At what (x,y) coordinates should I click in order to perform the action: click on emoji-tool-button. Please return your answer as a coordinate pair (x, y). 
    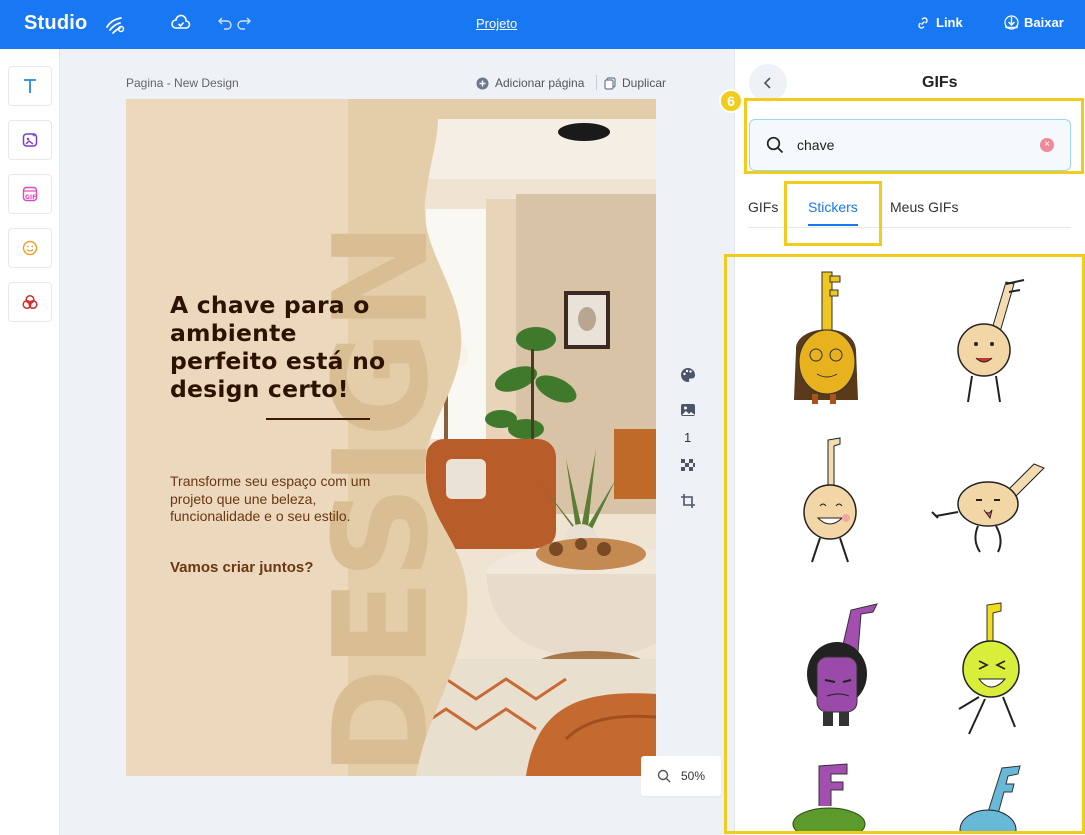
    Looking at the image, I should click on (30, 248).